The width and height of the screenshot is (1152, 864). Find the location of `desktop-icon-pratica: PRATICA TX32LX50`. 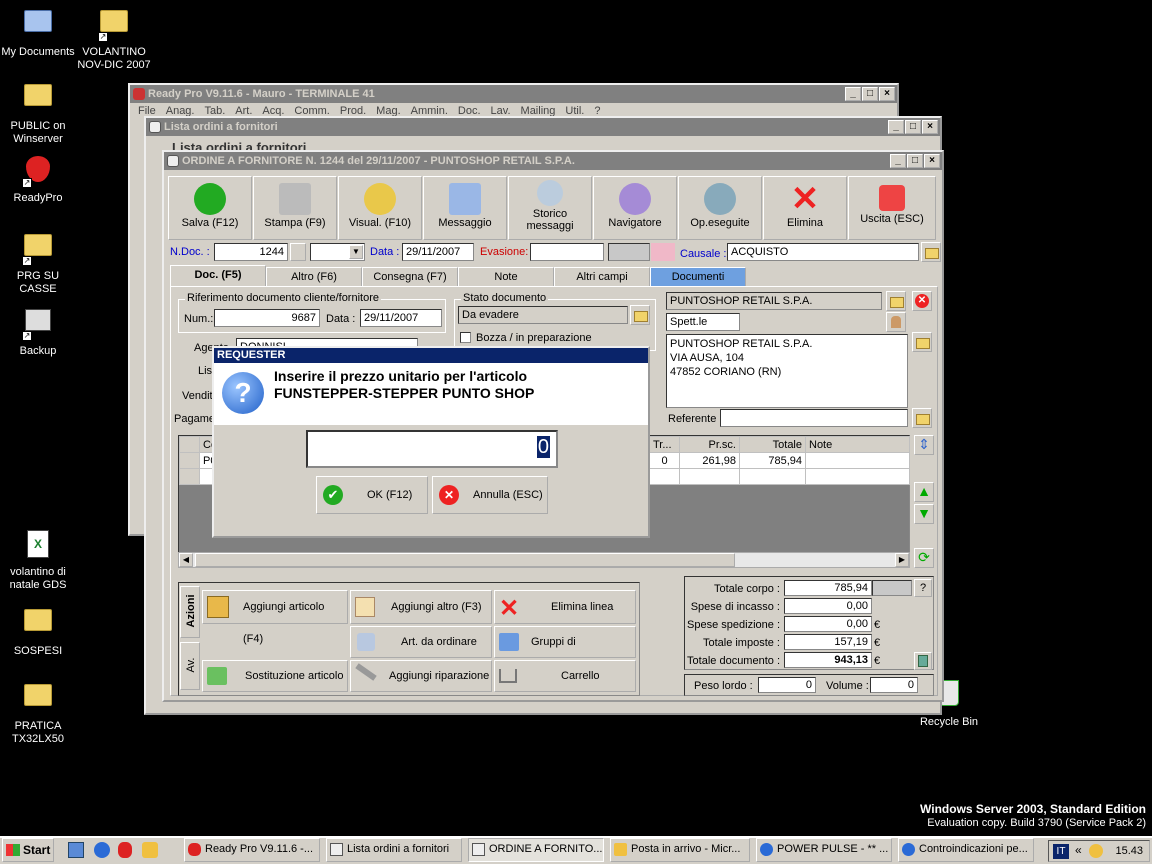

desktop-icon-pratica: PRATICA TX32LX50 is located at coordinates (38, 712).